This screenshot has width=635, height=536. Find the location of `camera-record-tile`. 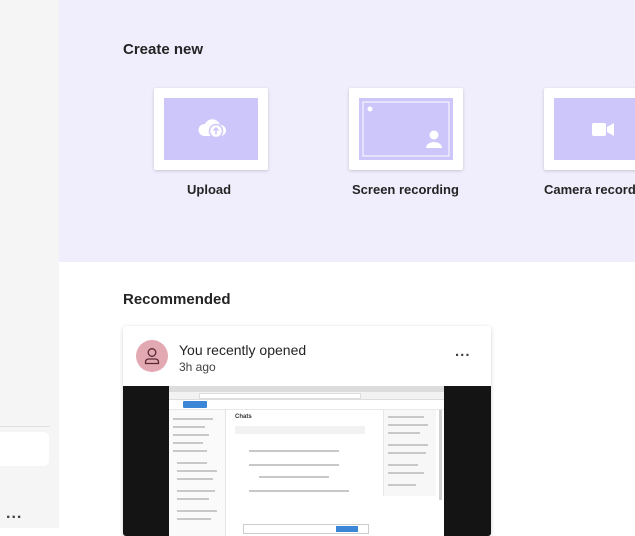

camera-record-tile is located at coordinates (589, 129).